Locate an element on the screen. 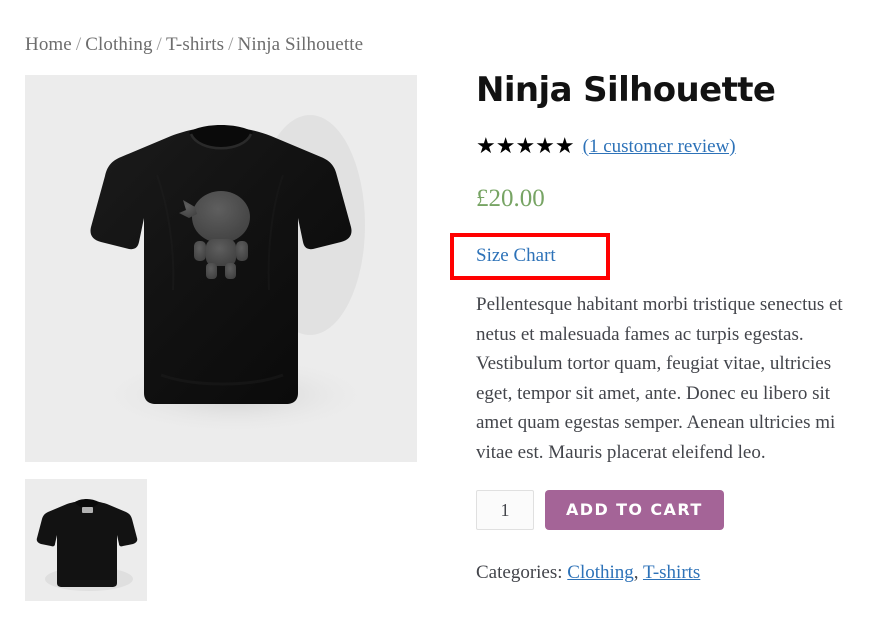  product-categories: Categories: Clothing, T-shirts is located at coordinates (676, 573).